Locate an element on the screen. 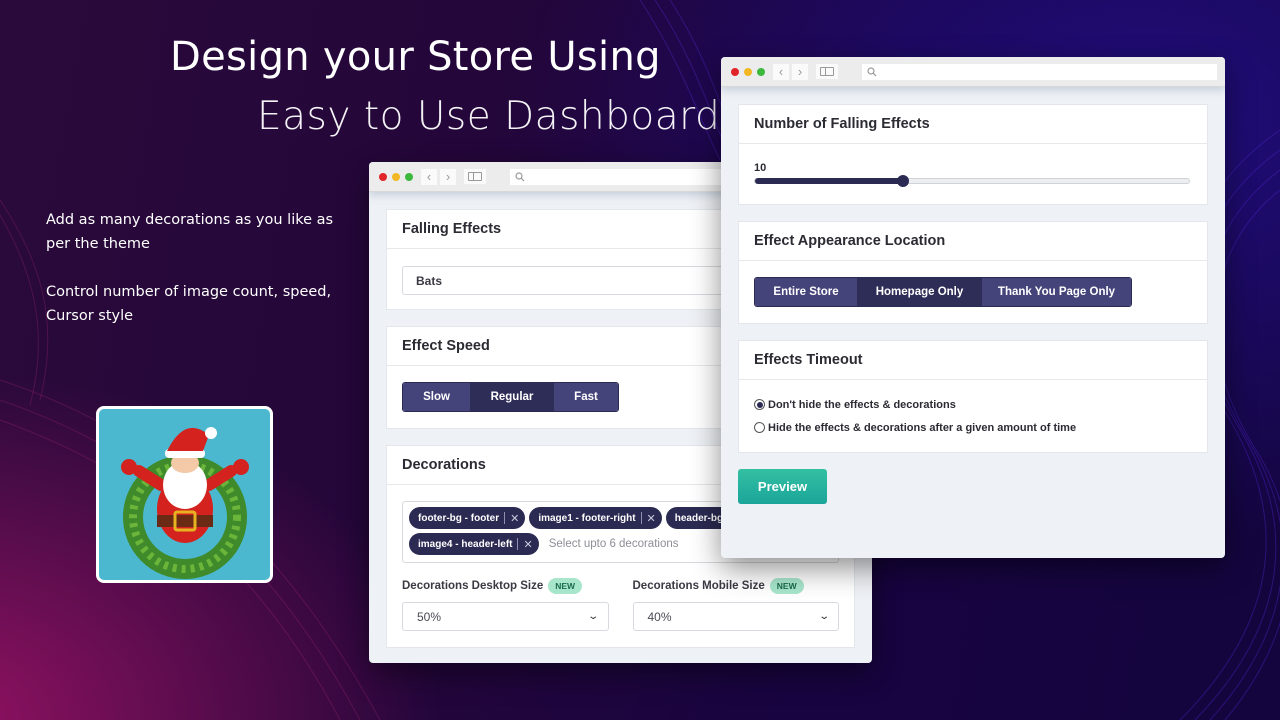 The image size is (1280, 720). decoration-tag: image1 - footer-right ✕ is located at coordinates (595, 518).